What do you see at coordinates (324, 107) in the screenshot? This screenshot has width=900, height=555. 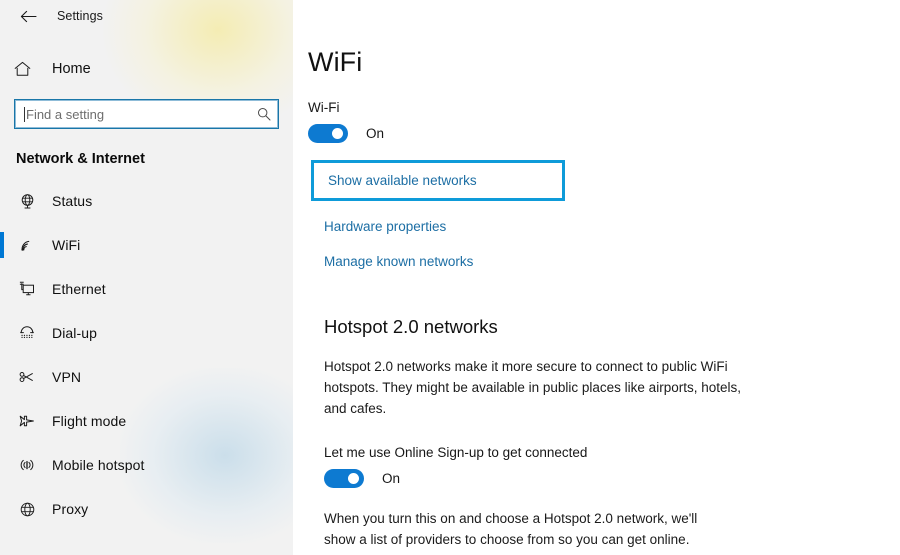 I see `wifi-toggle-label: Wi-Fi` at bounding box center [324, 107].